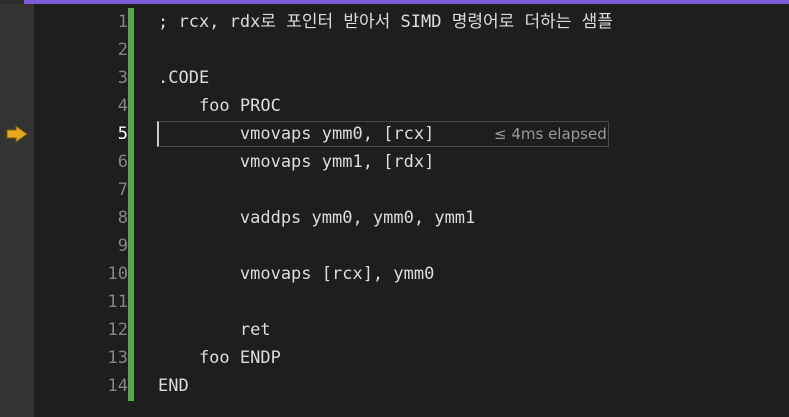 This screenshot has width=789, height=417. Describe the element at coordinates (219, 106) in the screenshot. I see `code-line-text: foo PROC` at that location.